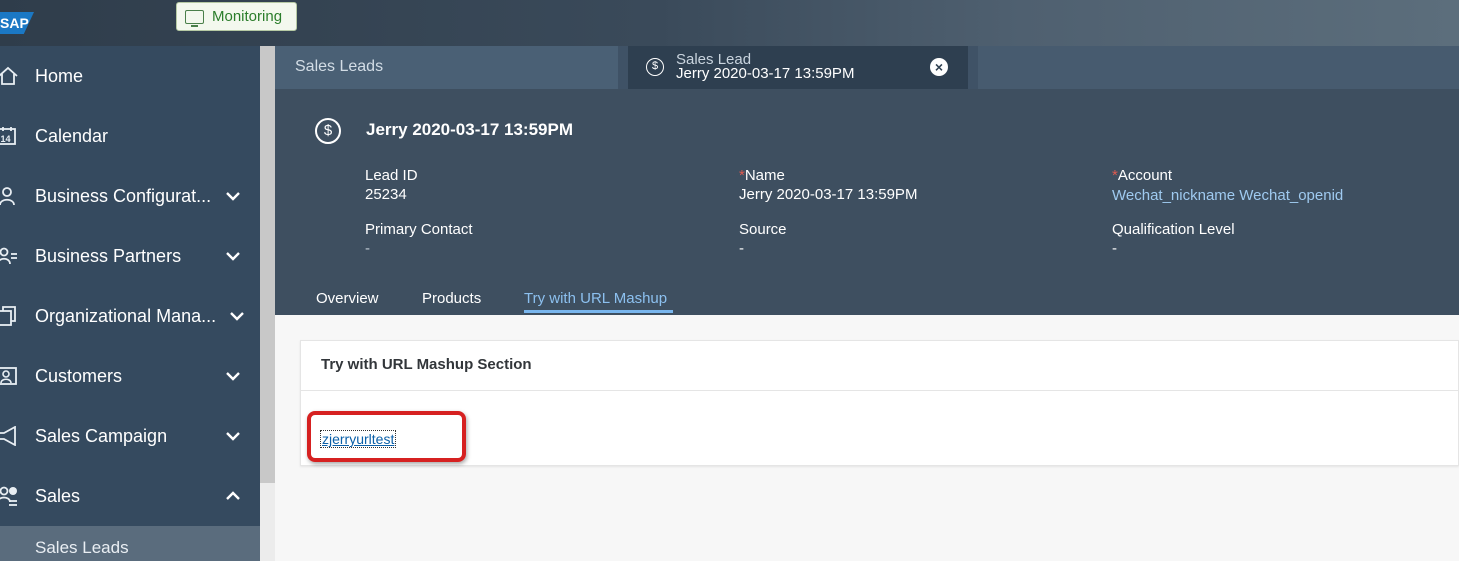 The height and width of the screenshot is (561, 1459). I want to click on org-management-icon, so click(8, 316).